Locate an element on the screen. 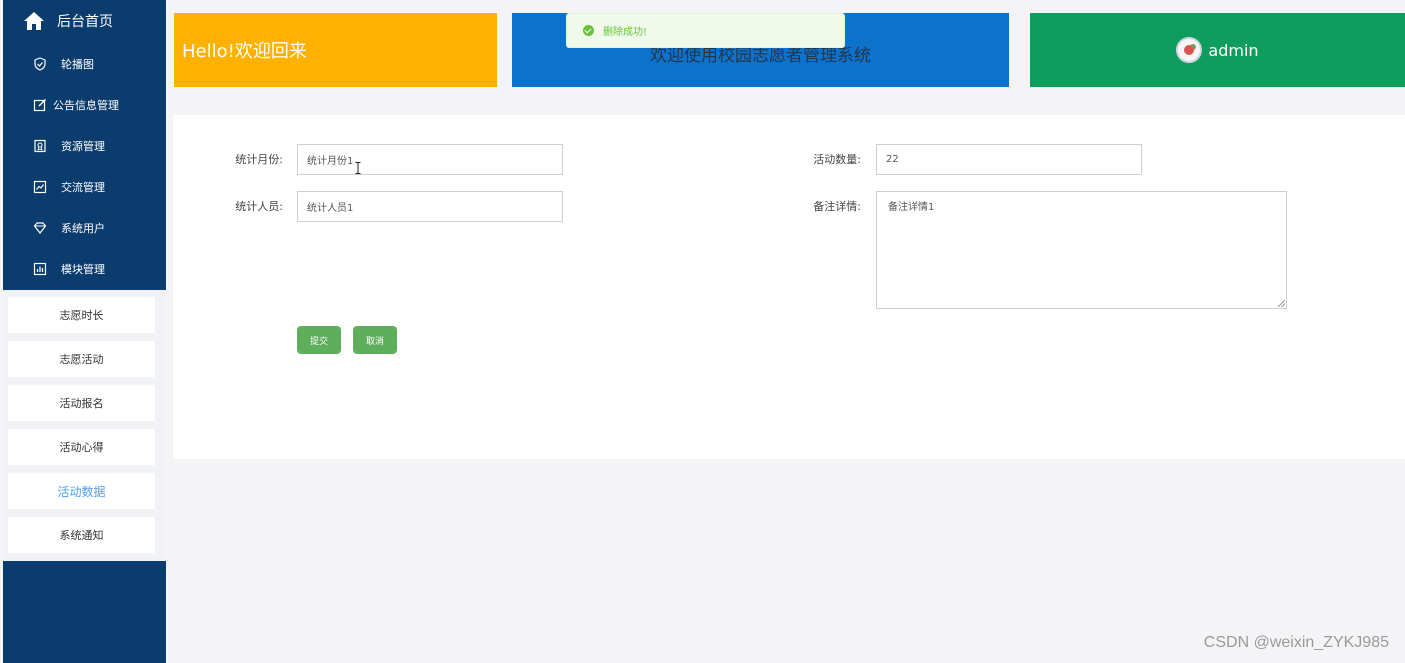 This screenshot has height=663, width=1405. watermark: CSDN @weixin_ZYKJ985 is located at coordinates (1296, 642).